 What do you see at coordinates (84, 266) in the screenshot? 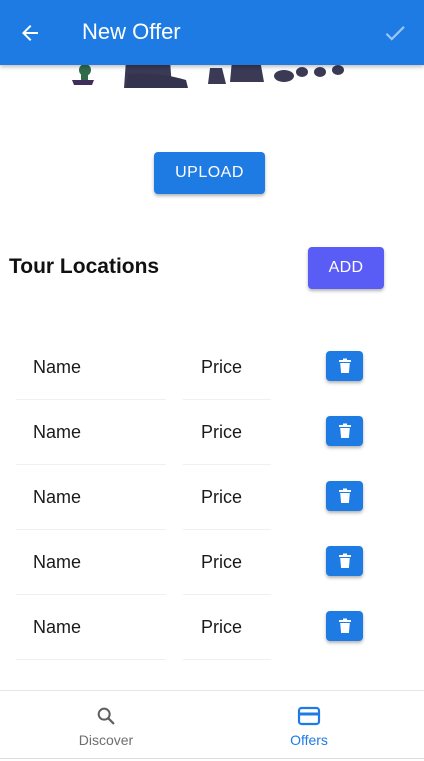
I see `section-title-tour-locations: Tour Locations` at bounding box center [84, 266].